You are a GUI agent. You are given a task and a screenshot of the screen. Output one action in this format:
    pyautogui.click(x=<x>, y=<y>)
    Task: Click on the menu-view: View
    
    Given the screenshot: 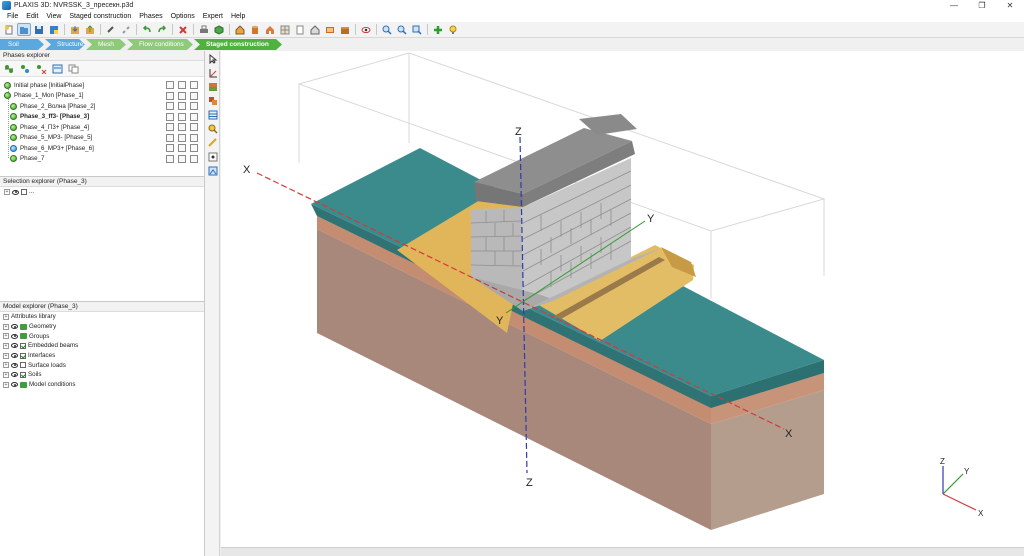 What is the action you would take?
    pyautogui.click(x=53, y=16)
    